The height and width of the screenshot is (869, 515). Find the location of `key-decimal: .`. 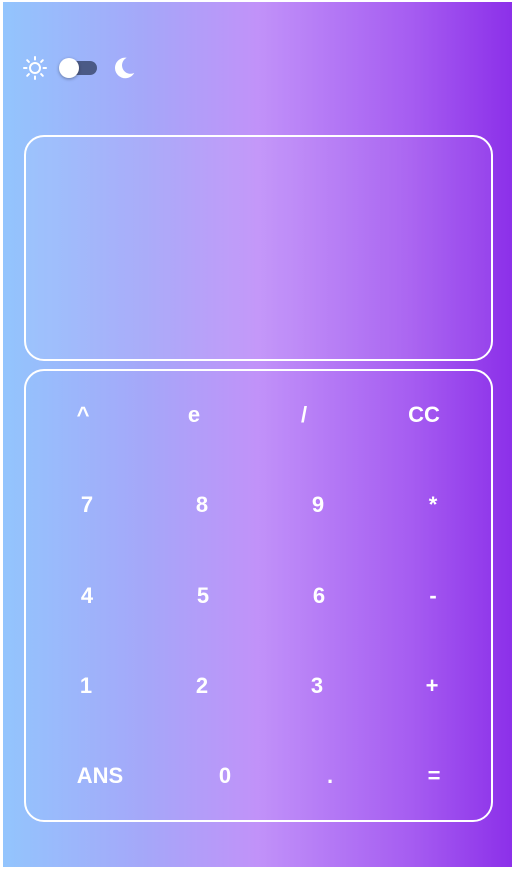

key-decimal: . is located at coordinates (330, 776).